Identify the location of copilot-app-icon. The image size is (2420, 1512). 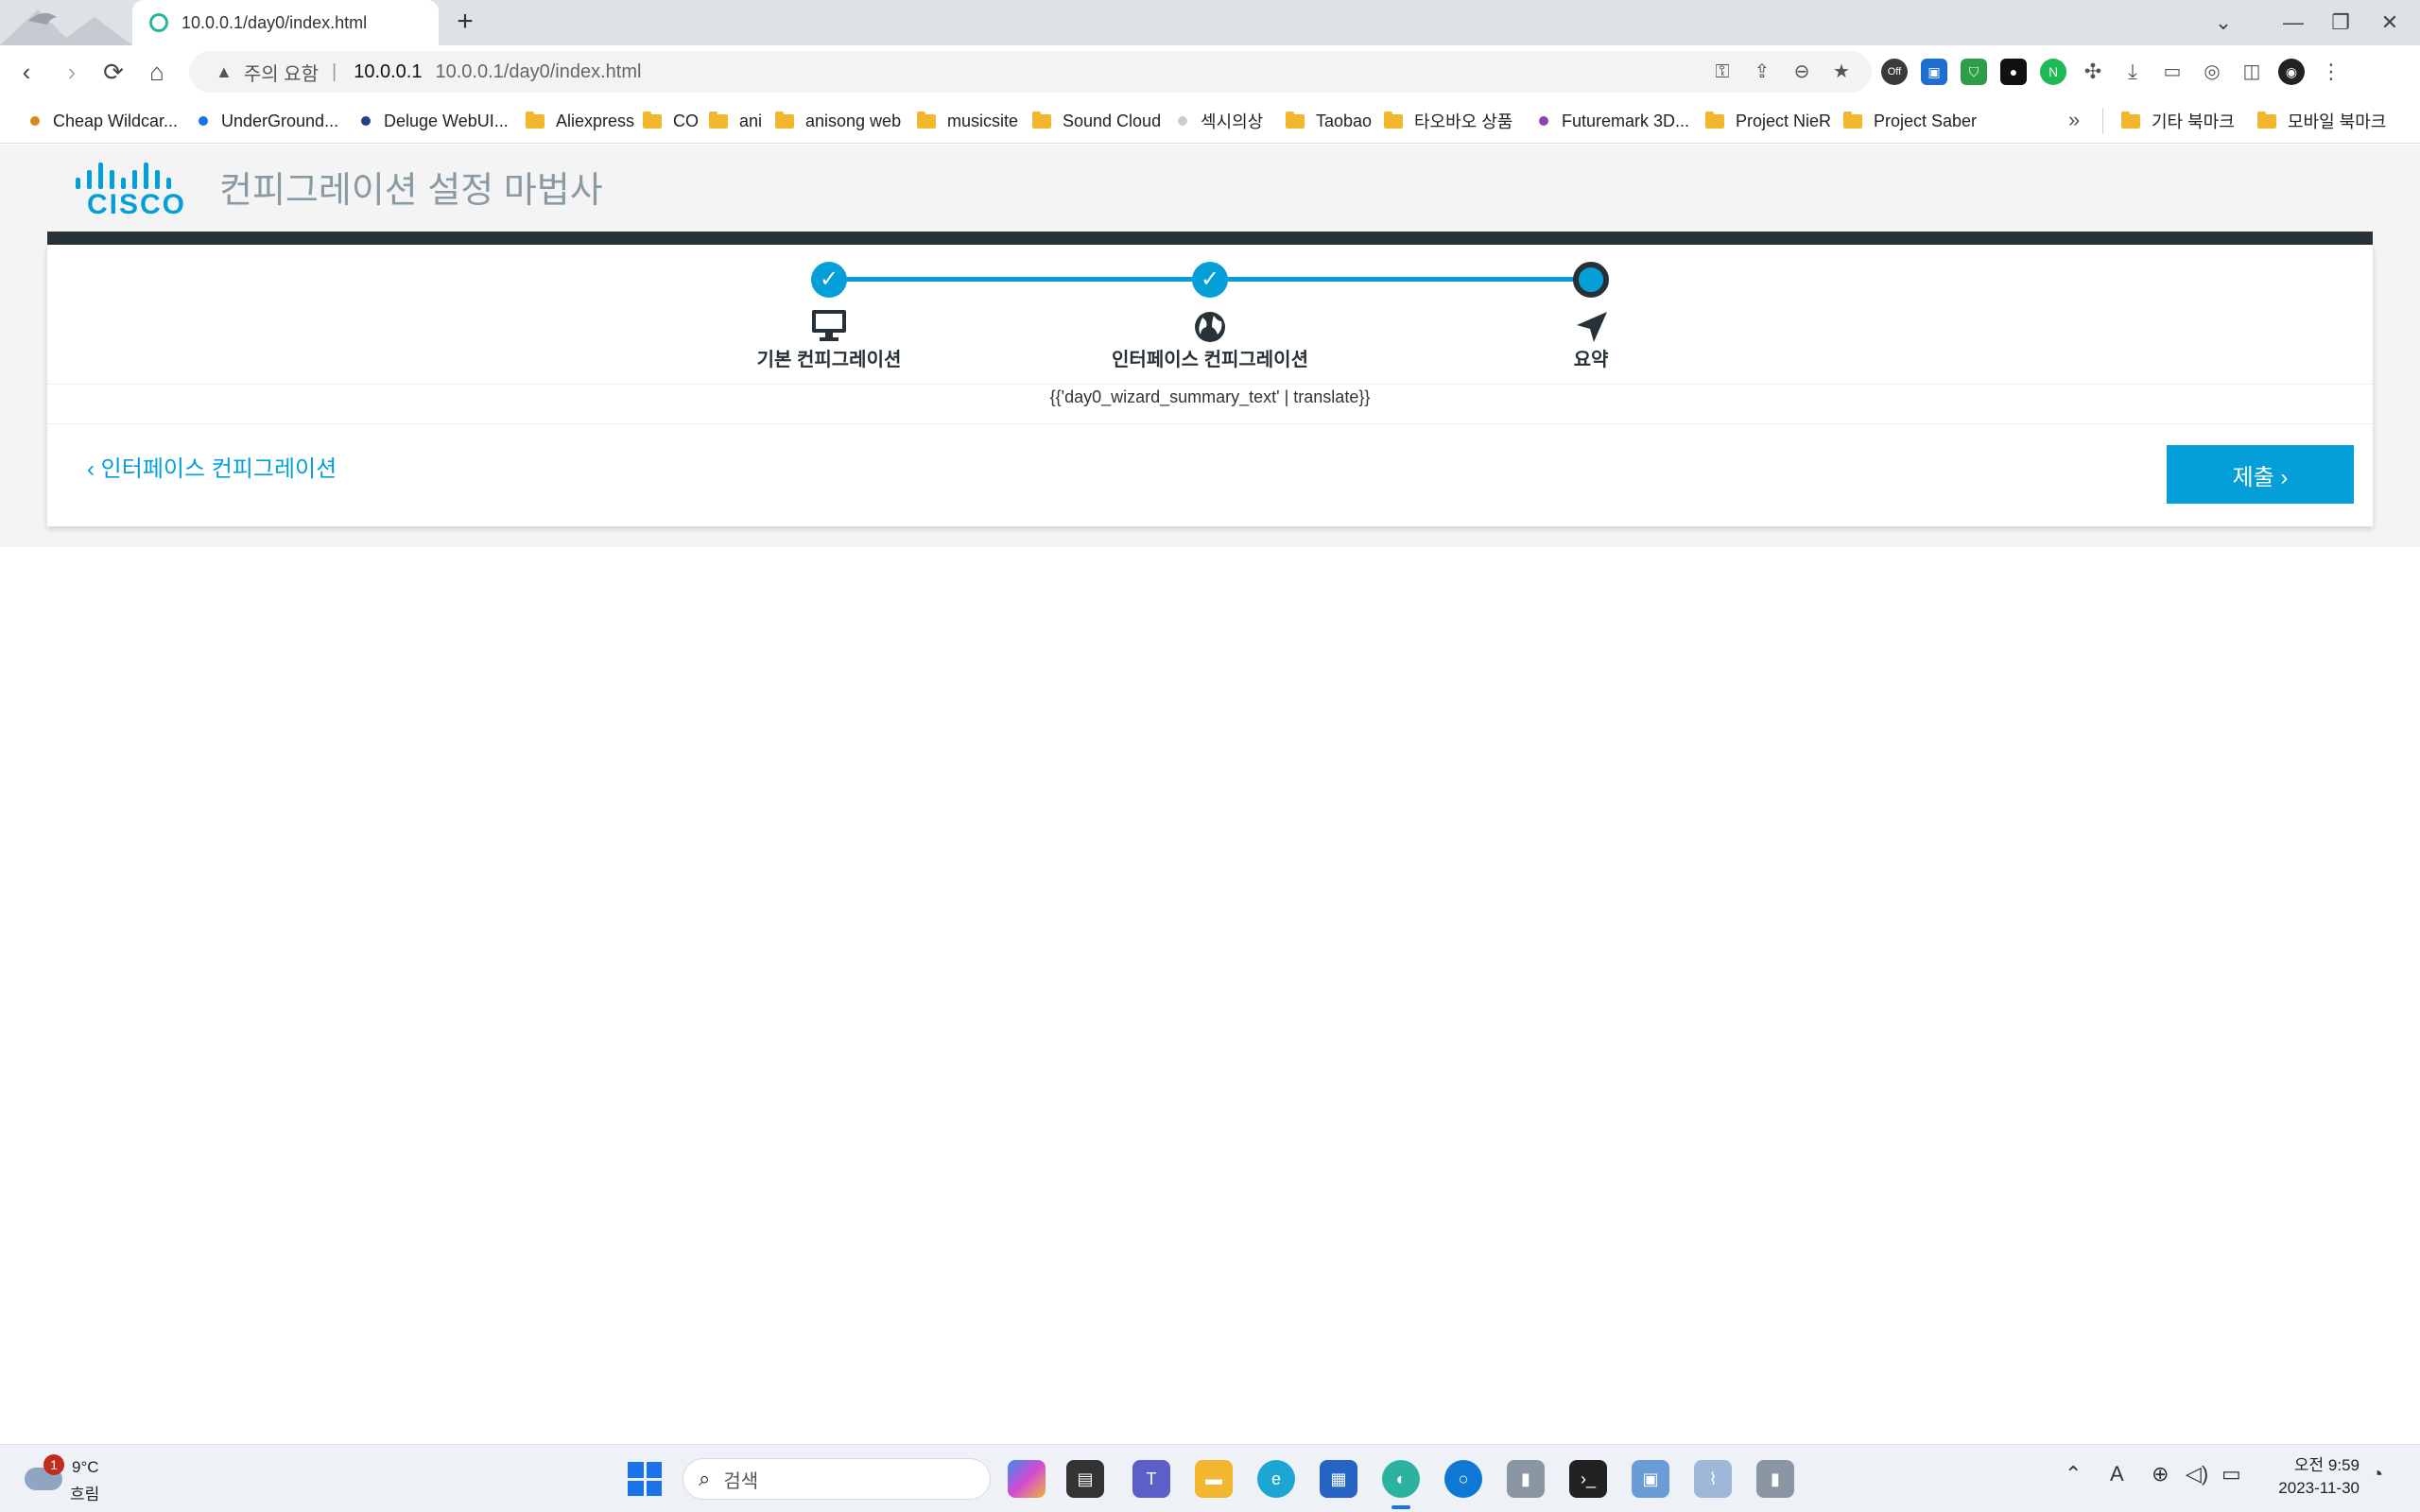
(1027, 1479).